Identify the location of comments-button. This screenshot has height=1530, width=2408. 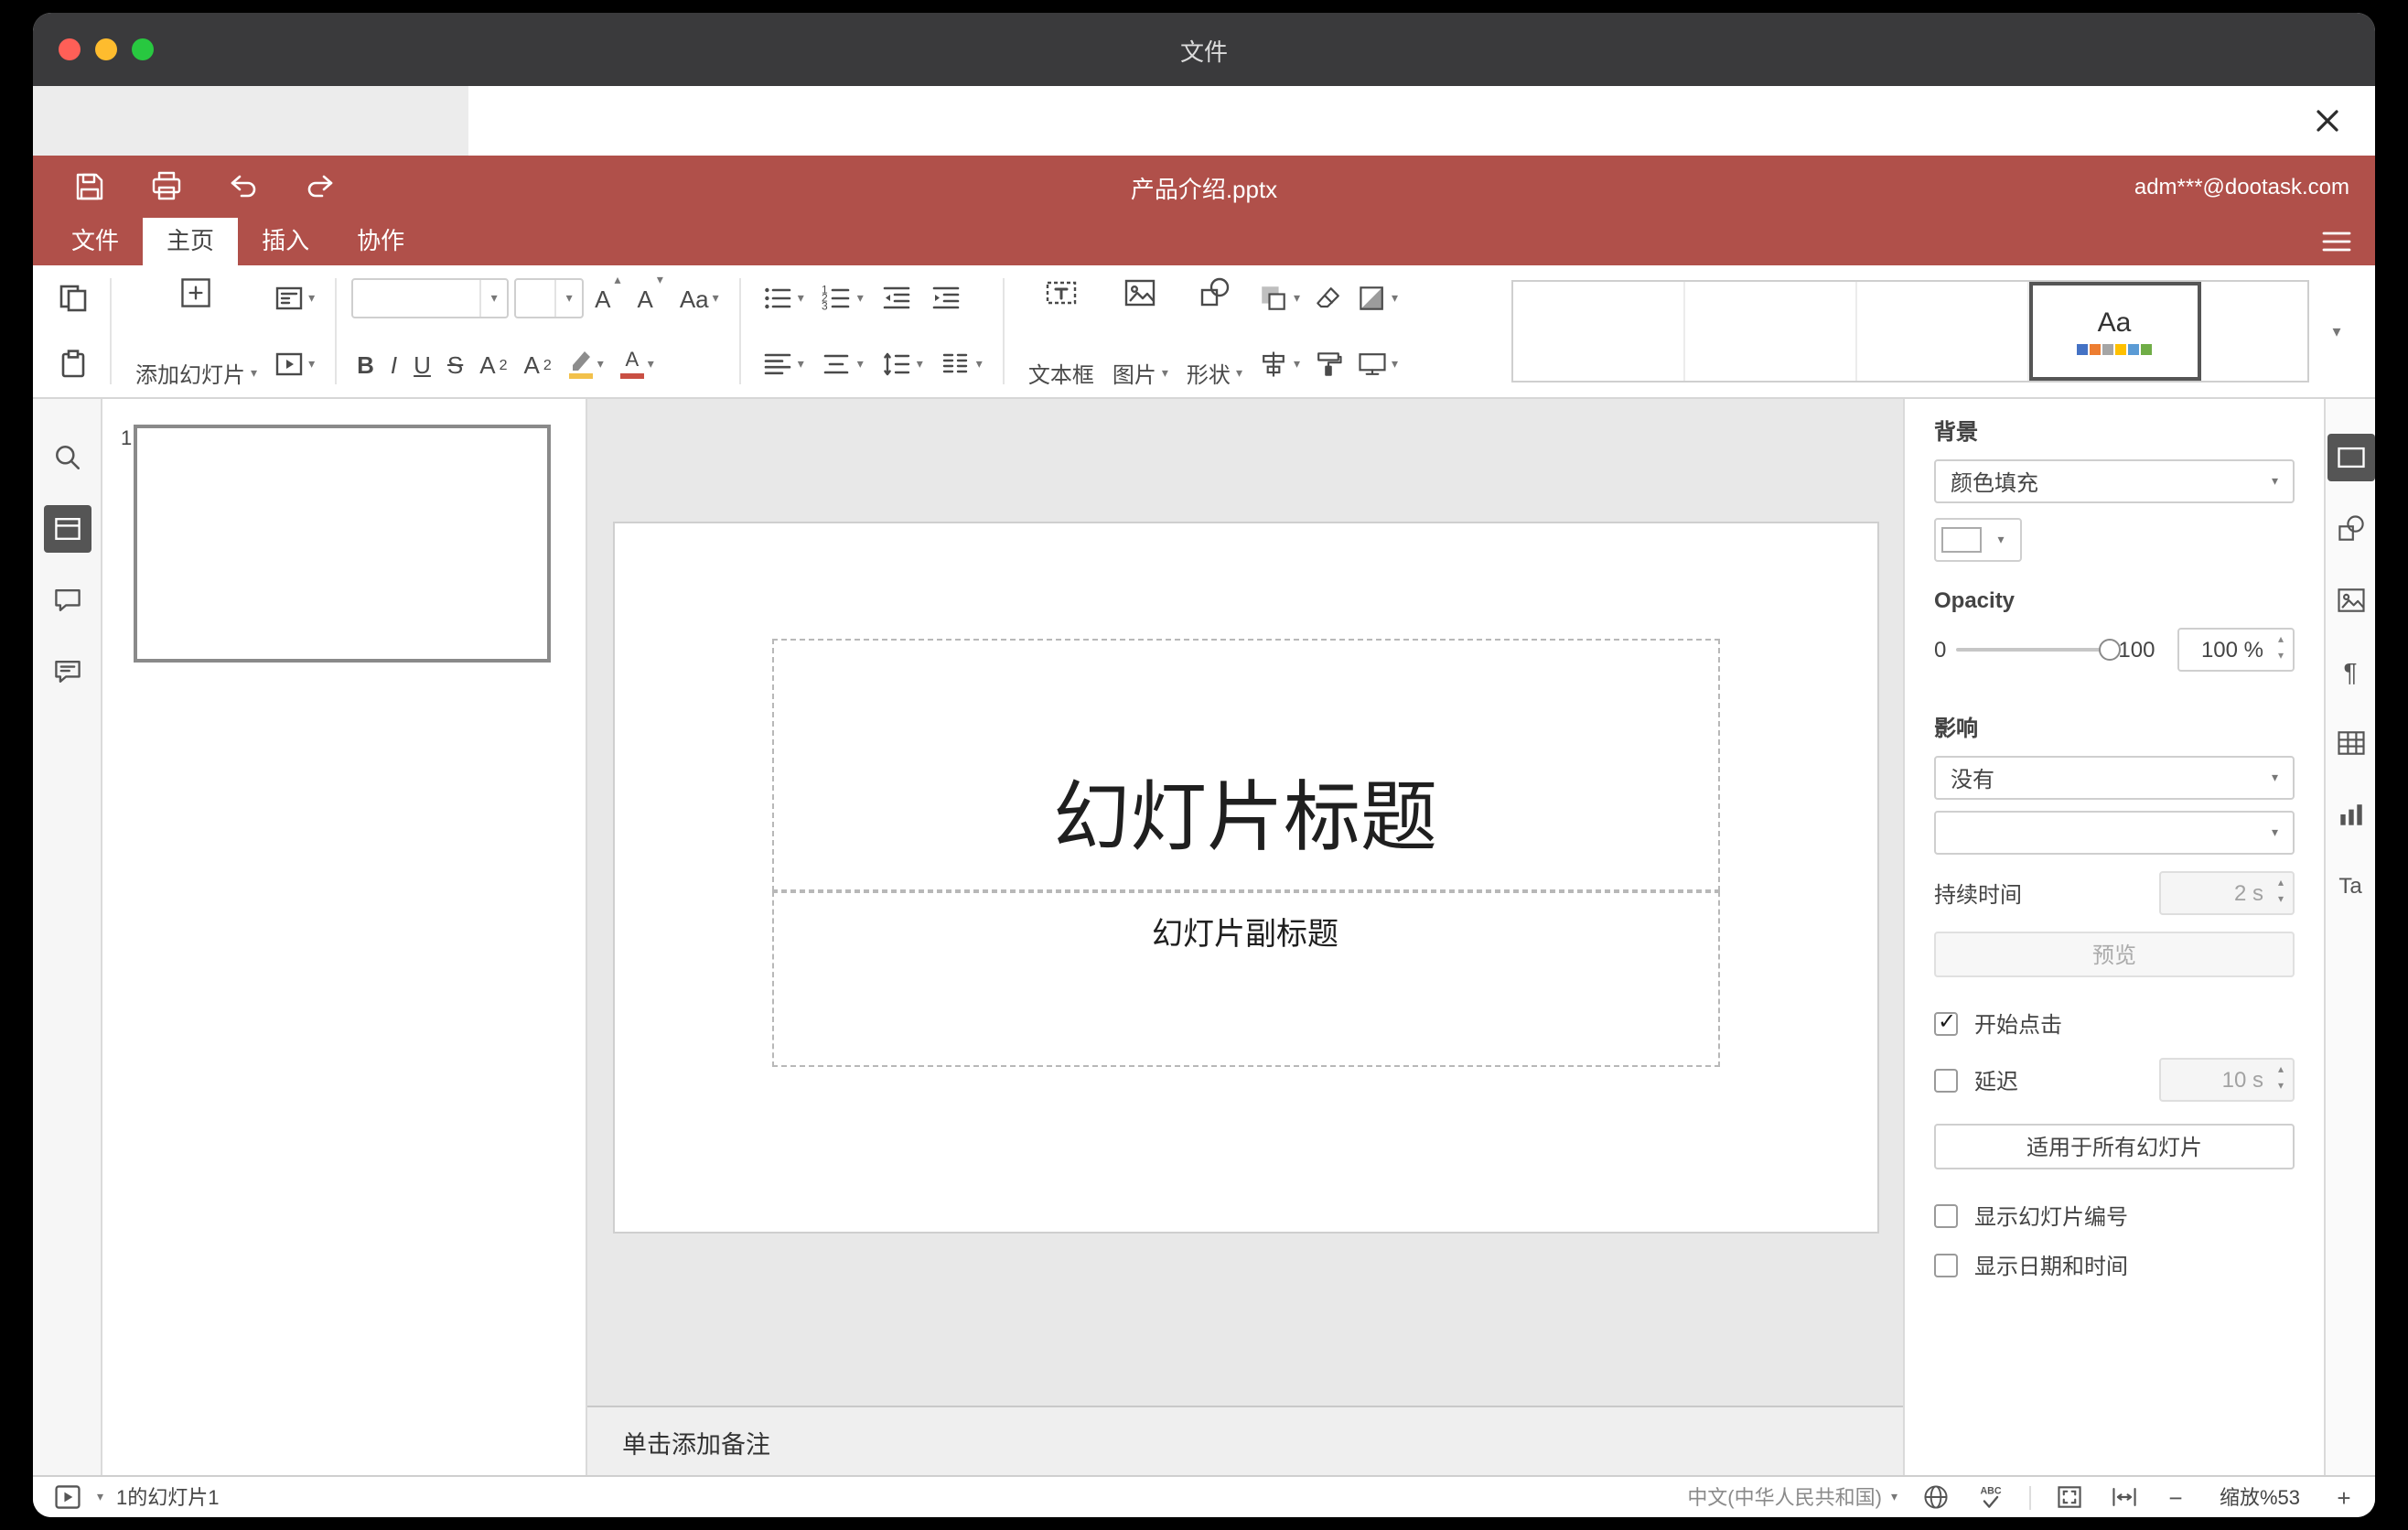
(67, 600).